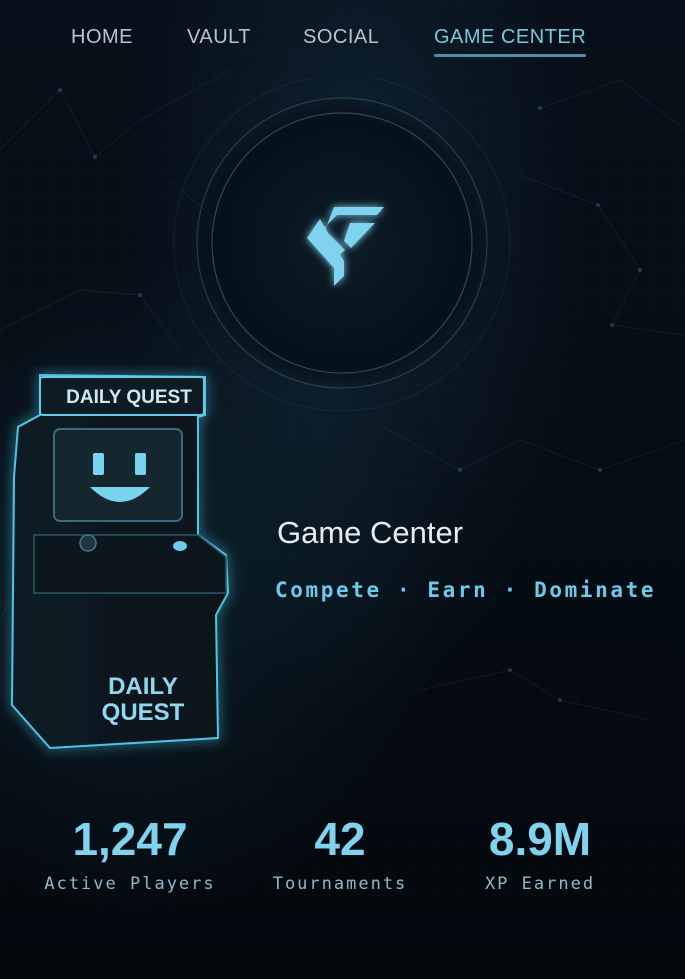 The height and width of the screenshot is (979, 685). Describe the element at coordinates (118, 475) in the screenshot. I see `arcade-screen` at that location.